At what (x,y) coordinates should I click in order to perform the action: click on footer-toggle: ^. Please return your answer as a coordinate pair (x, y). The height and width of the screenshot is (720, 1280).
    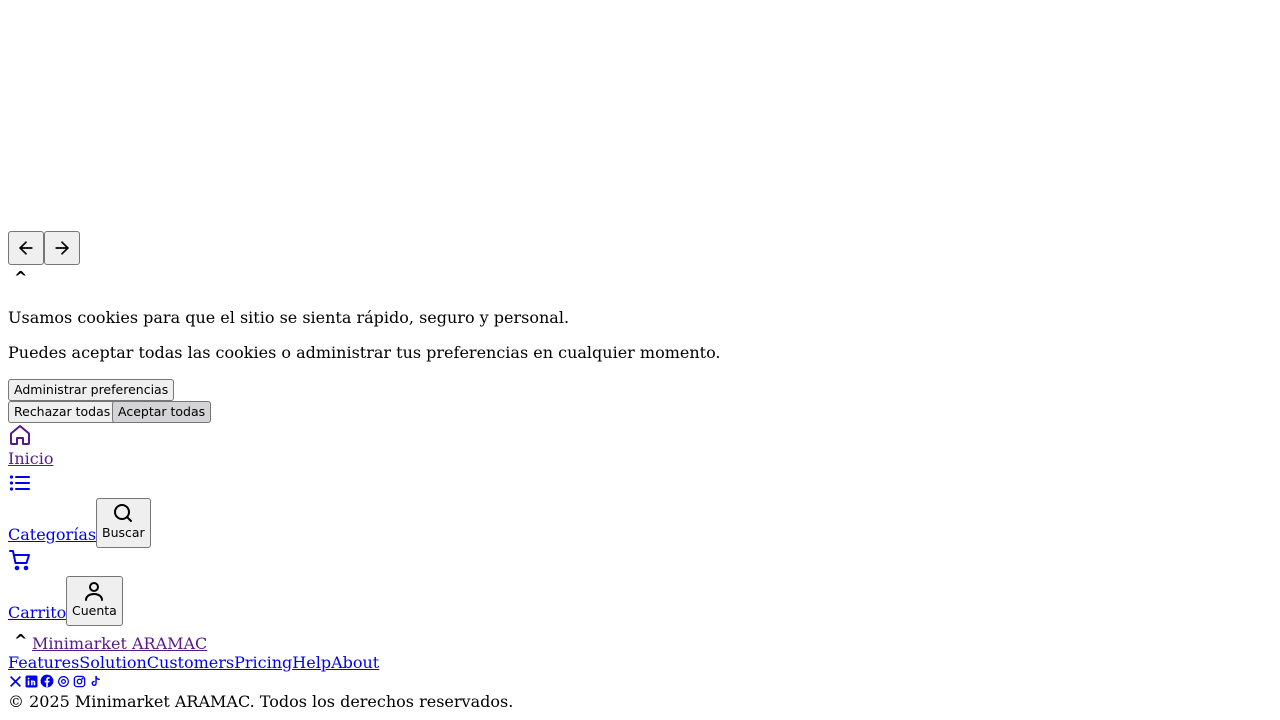
    Looking at the image, I should click on (20, 640).